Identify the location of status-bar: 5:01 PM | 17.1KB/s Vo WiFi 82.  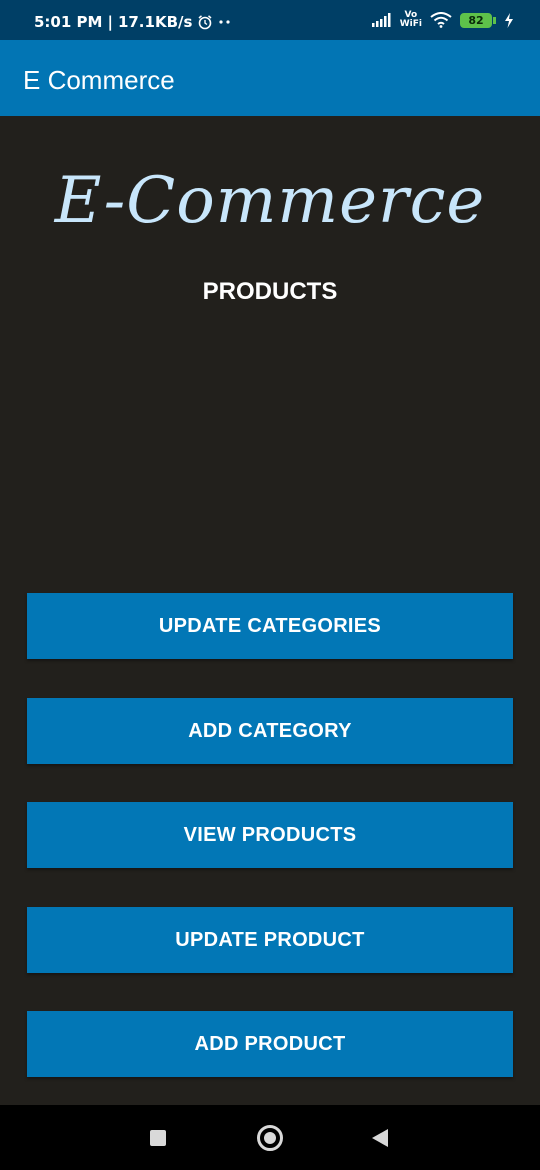
(270, 20).